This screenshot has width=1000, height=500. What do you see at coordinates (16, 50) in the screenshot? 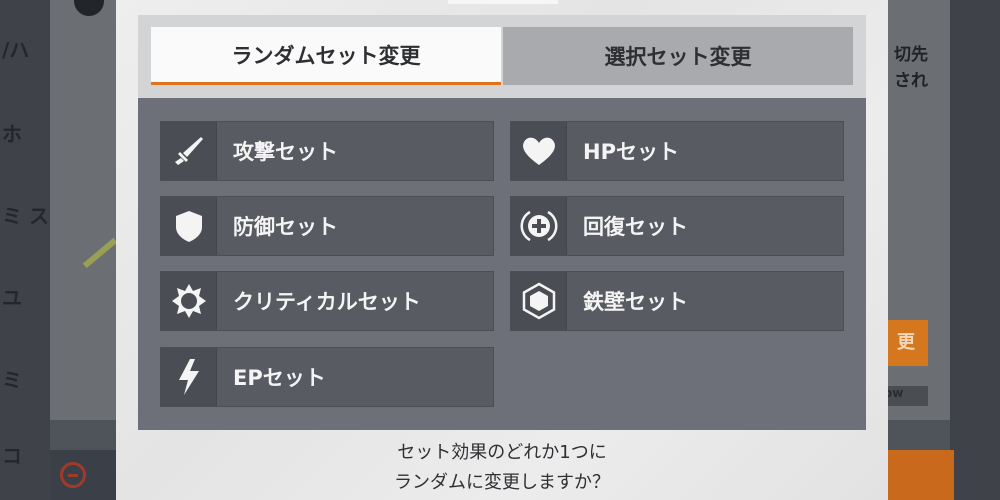
I see `background-side-text: /ハ` at bounding box center [16, 50].